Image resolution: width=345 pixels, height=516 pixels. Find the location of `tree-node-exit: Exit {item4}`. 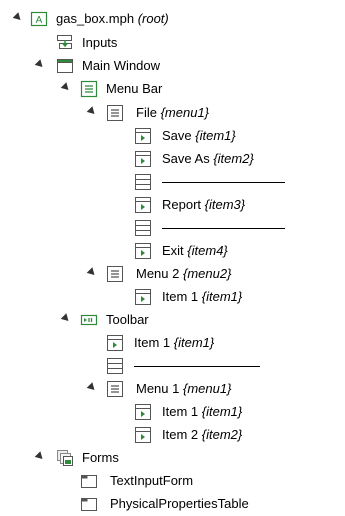

tree-node-exit: Exit {item4} is located at coordinates (172, 251).